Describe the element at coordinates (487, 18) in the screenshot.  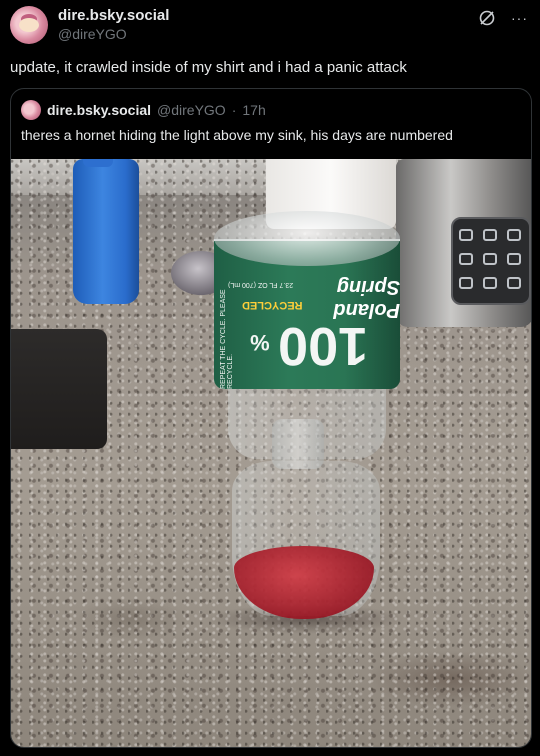
I see `grok-icon` at that location.